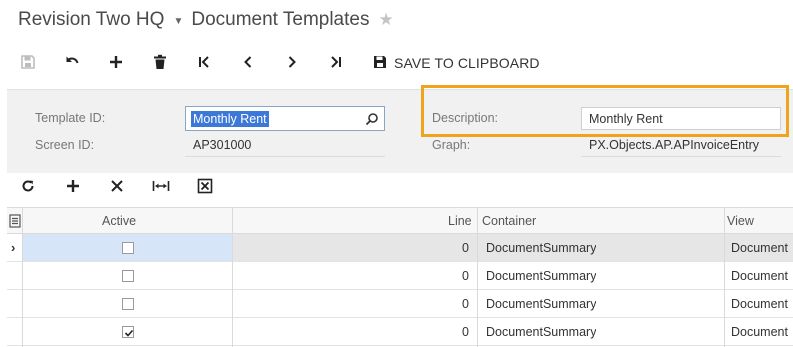 The height and width of the screenshot is (347, 793). Describe the element at coordinates (119, 221) in the screenshot. I see `column-active: Active` at that location.